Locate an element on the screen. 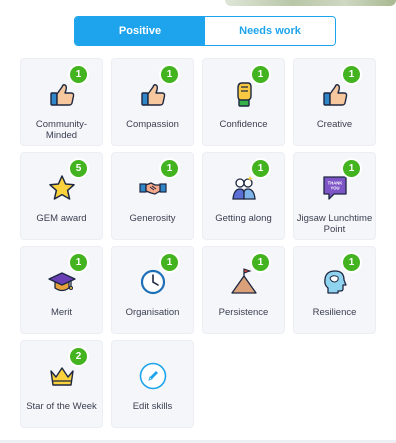  skill-card-merit: 1 Merit is located at coordinates (61, 290).